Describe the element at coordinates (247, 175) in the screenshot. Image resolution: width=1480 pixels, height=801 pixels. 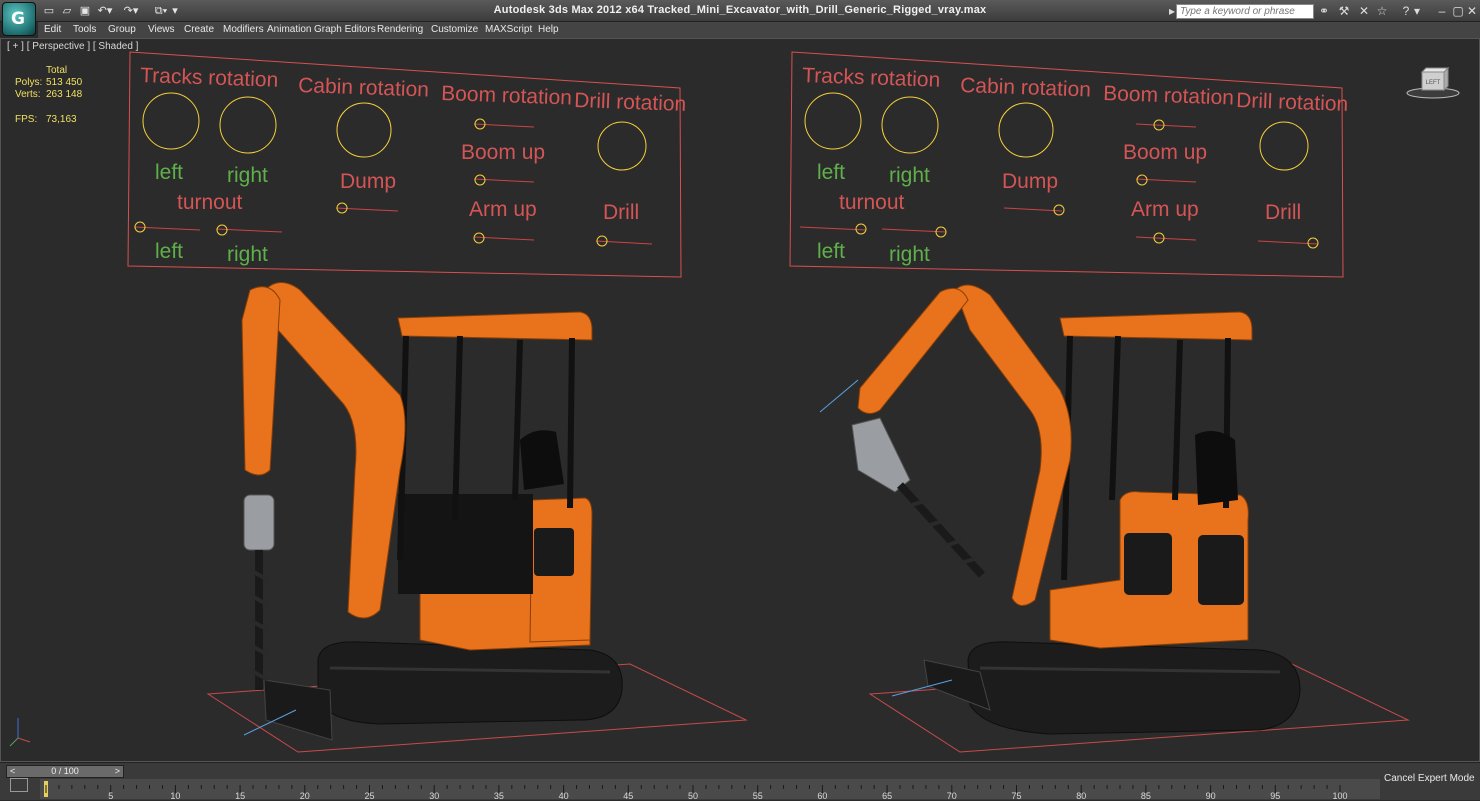
I see `label-right-rotation: right` at that location.